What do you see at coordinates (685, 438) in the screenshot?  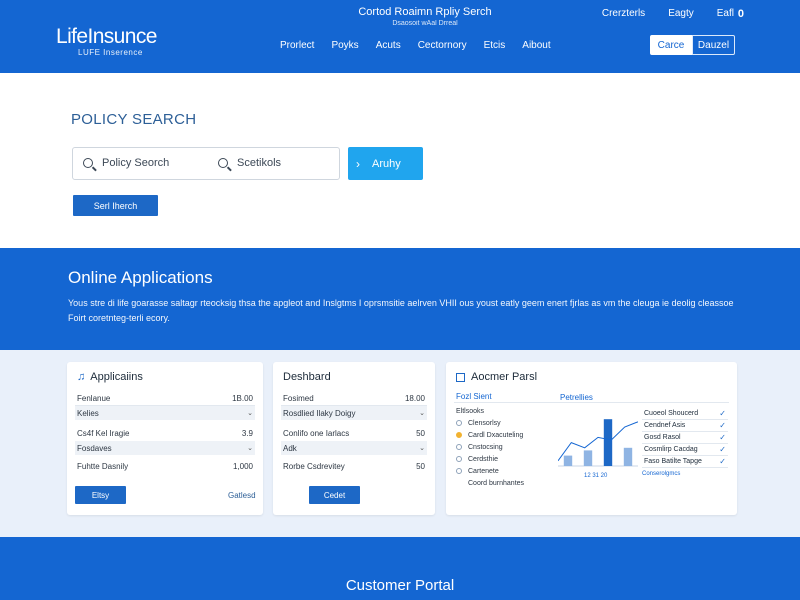 I see `list-item: Gosd Rasol ✓` at bounding box center [685, 438].